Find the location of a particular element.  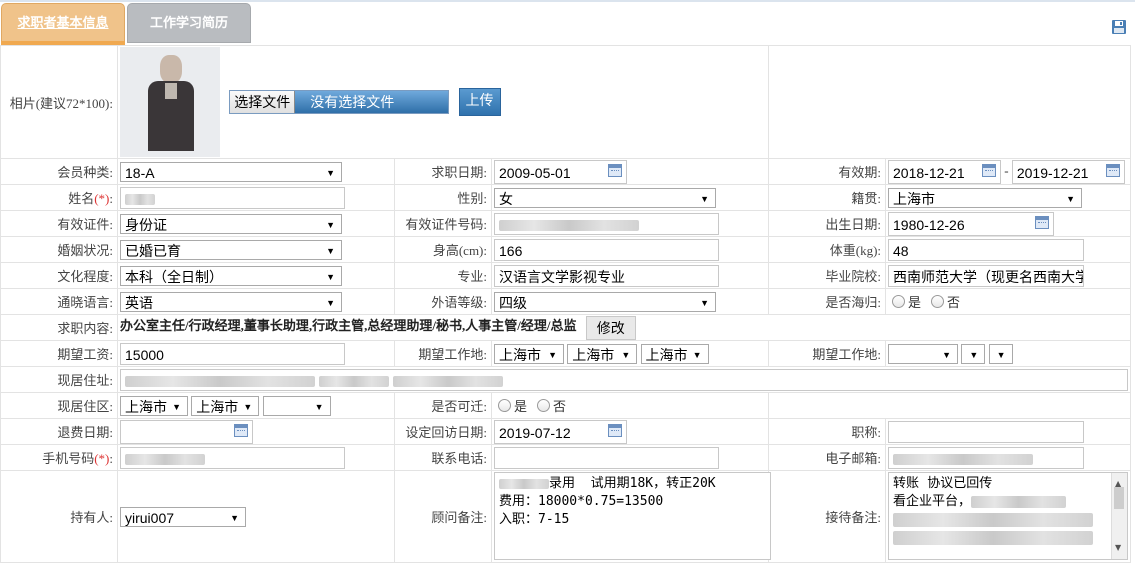

work-district-select: 上海市 ▼ is located at coordinates (674, 353).